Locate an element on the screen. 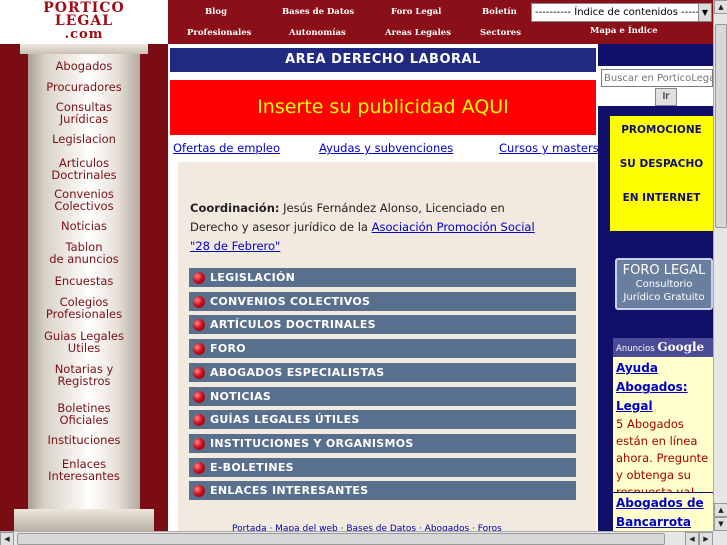 This screenshot has width=727, height=545. sidebar-item-label: Enlaces Interesantes is located at coordinates (84, 470).